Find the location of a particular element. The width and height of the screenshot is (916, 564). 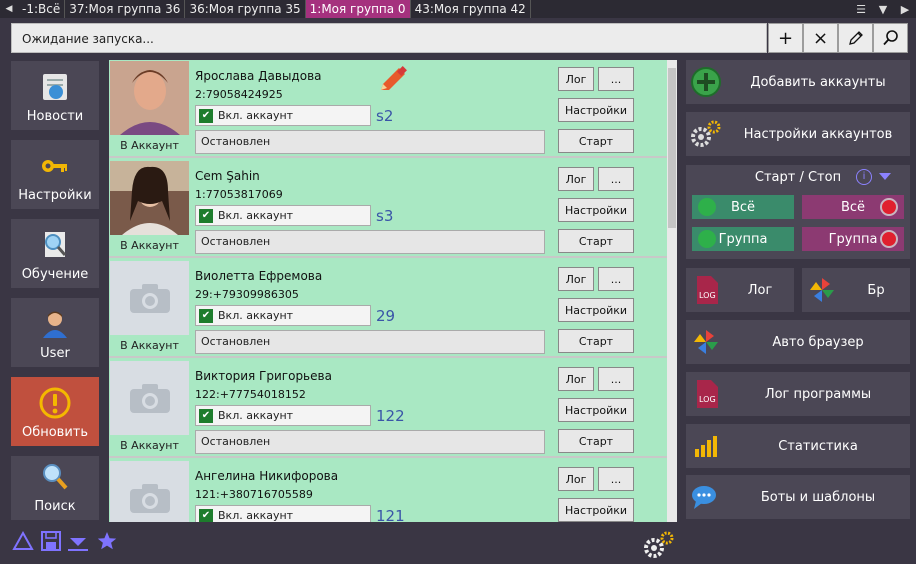

bar-chart-icon is located at coordinates (706, 446).